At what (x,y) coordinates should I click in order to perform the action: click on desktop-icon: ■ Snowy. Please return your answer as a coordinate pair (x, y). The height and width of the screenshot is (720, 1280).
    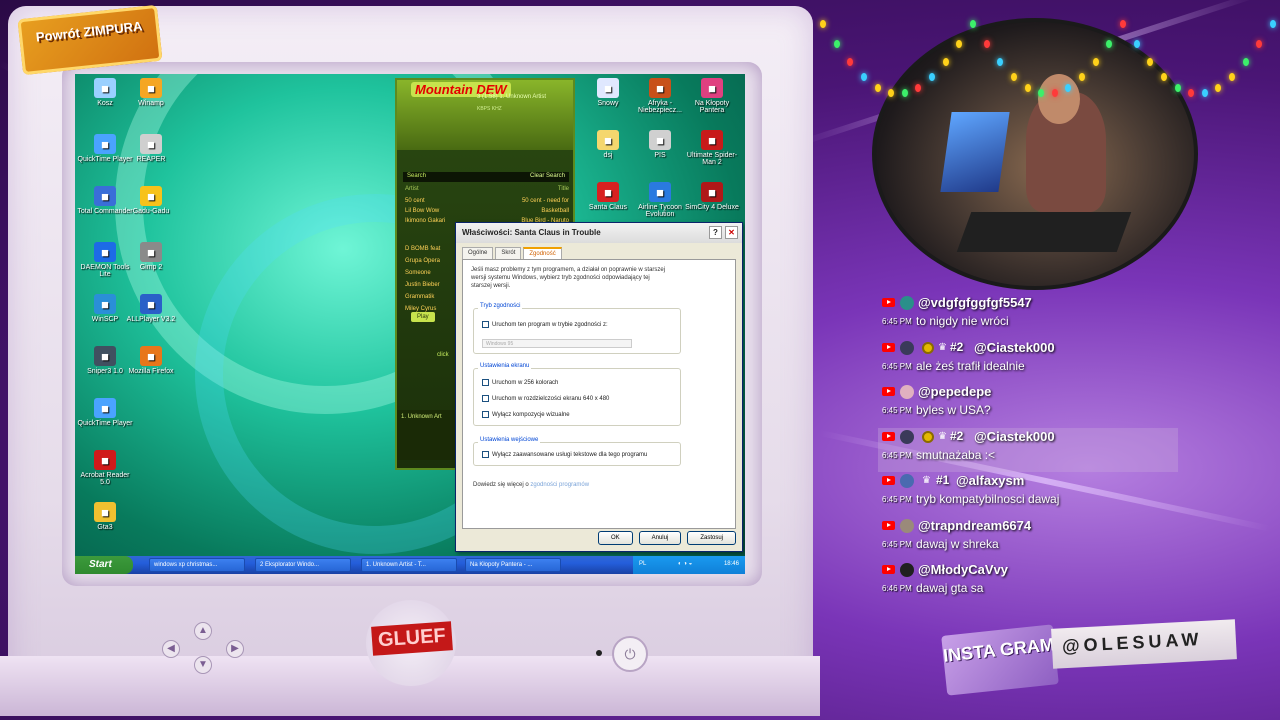
    Looking at the image, I should click on (608, 92).